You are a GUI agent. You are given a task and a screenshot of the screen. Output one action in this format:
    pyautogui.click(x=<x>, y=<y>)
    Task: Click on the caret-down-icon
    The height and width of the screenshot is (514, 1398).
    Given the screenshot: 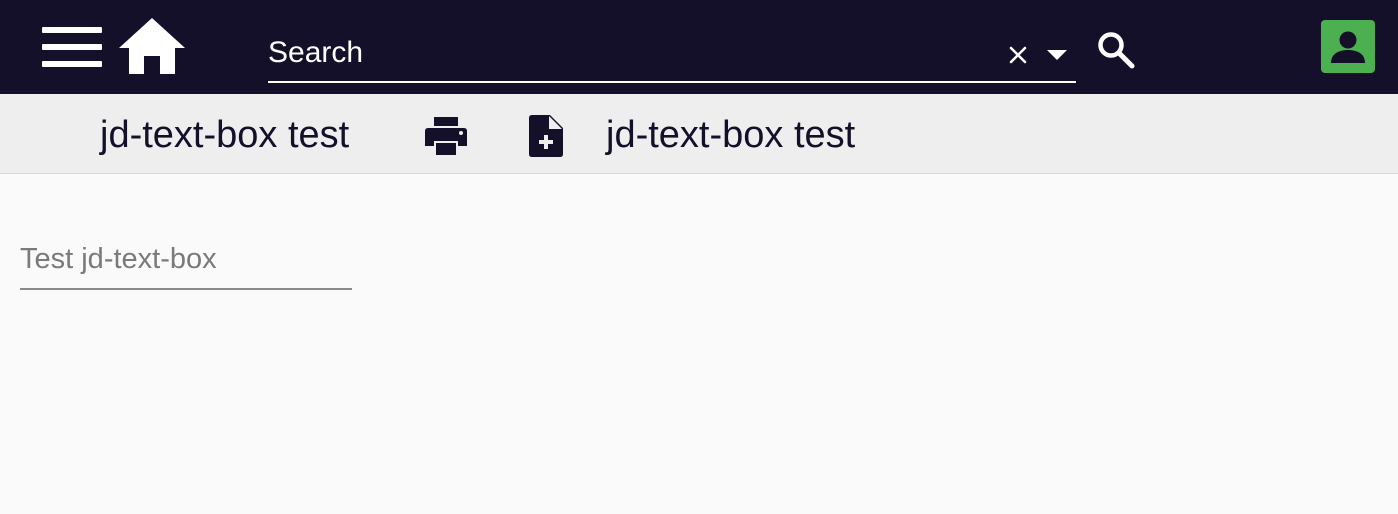 What is the action you would take?
    pyautogui.click(x=1057, y=55)
    